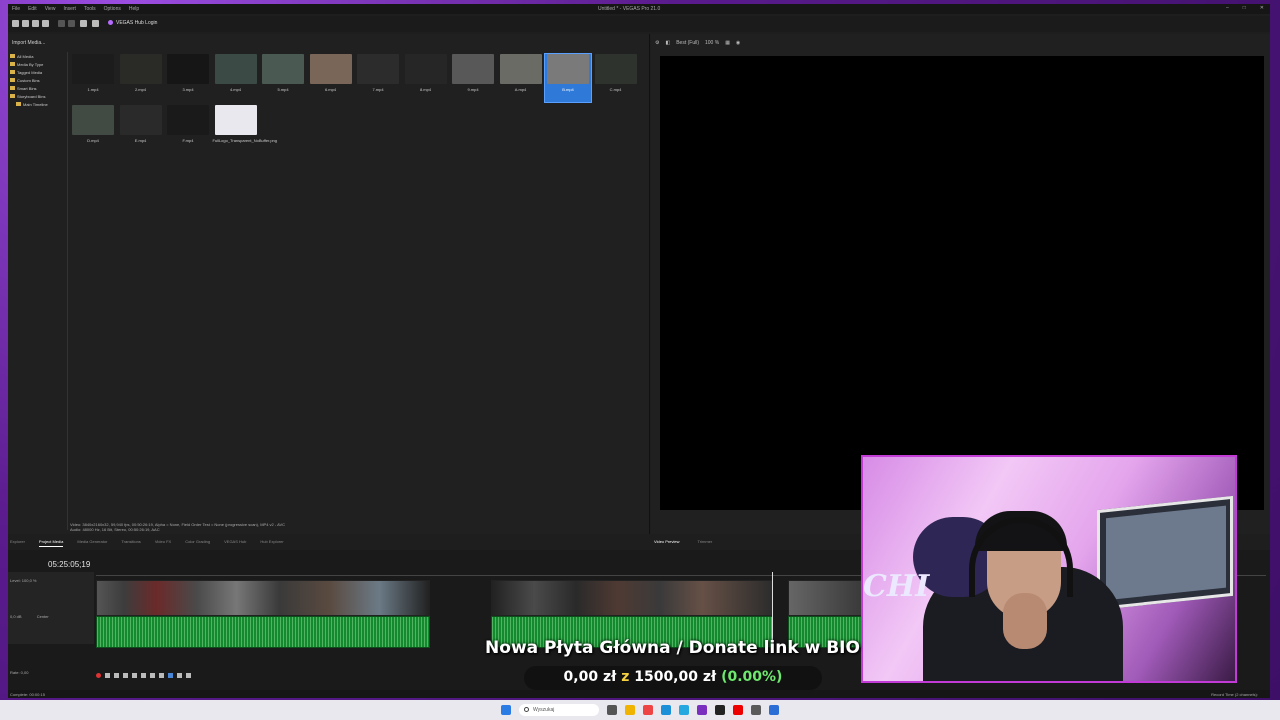 The width and height of the screenshot is (1280, 720). What do you see at coordinates (667, 543) in the screenshot?
I see `tab-video-preview: Video Preview` at bounding box center [667, 543].